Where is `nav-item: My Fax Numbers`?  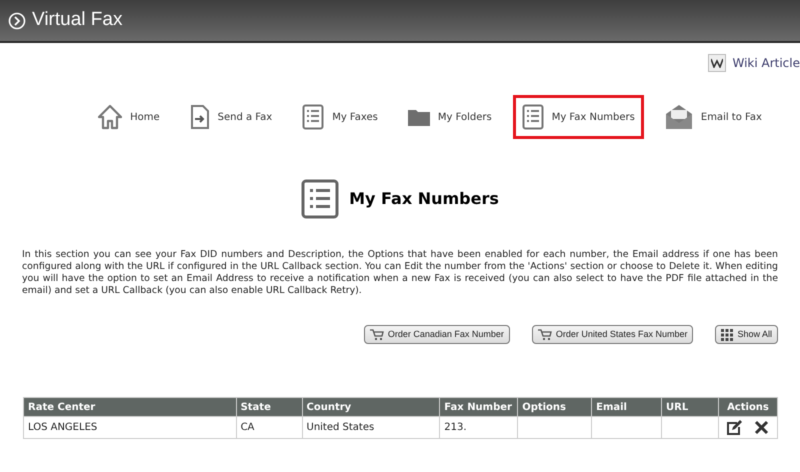
nav-item: My Fax Numbers is located at coordinates (578, 117).